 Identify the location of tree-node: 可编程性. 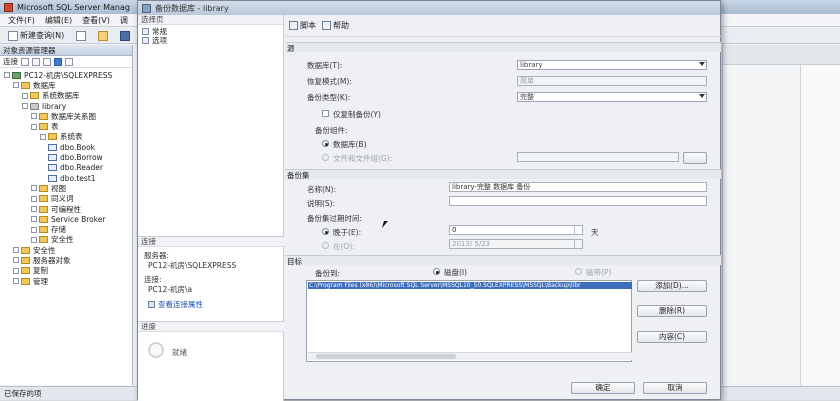
(66, 209).